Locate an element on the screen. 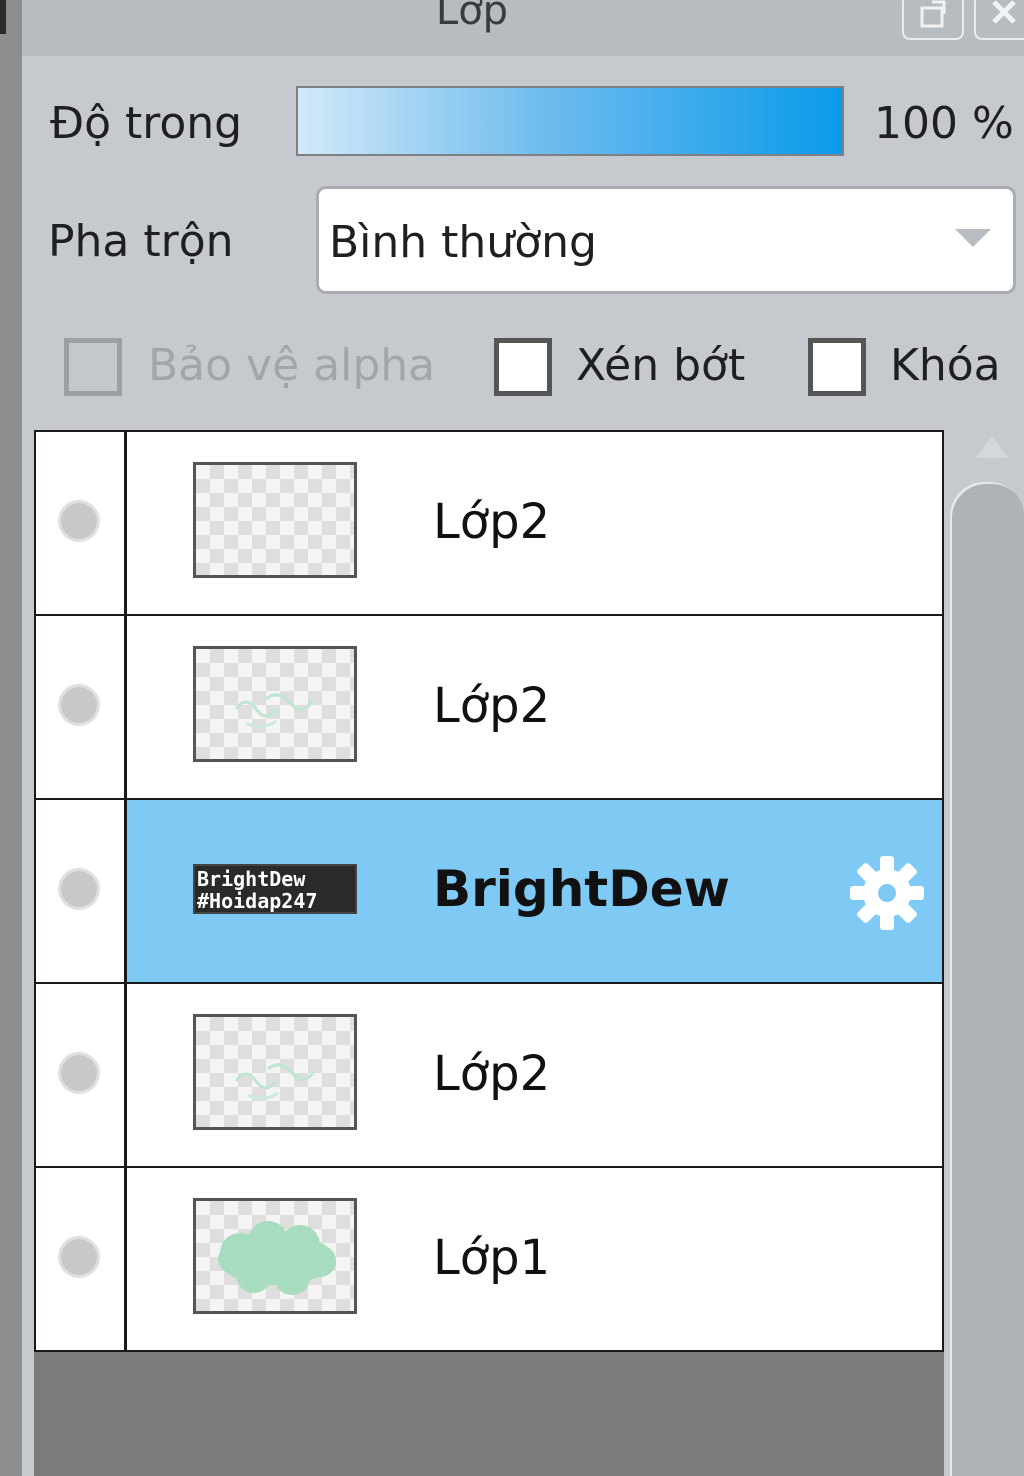 Image resolution: width=1024 pixels, height=1476 pixels. layer-name: Lớp1 is located at coordinates (492, 1258).